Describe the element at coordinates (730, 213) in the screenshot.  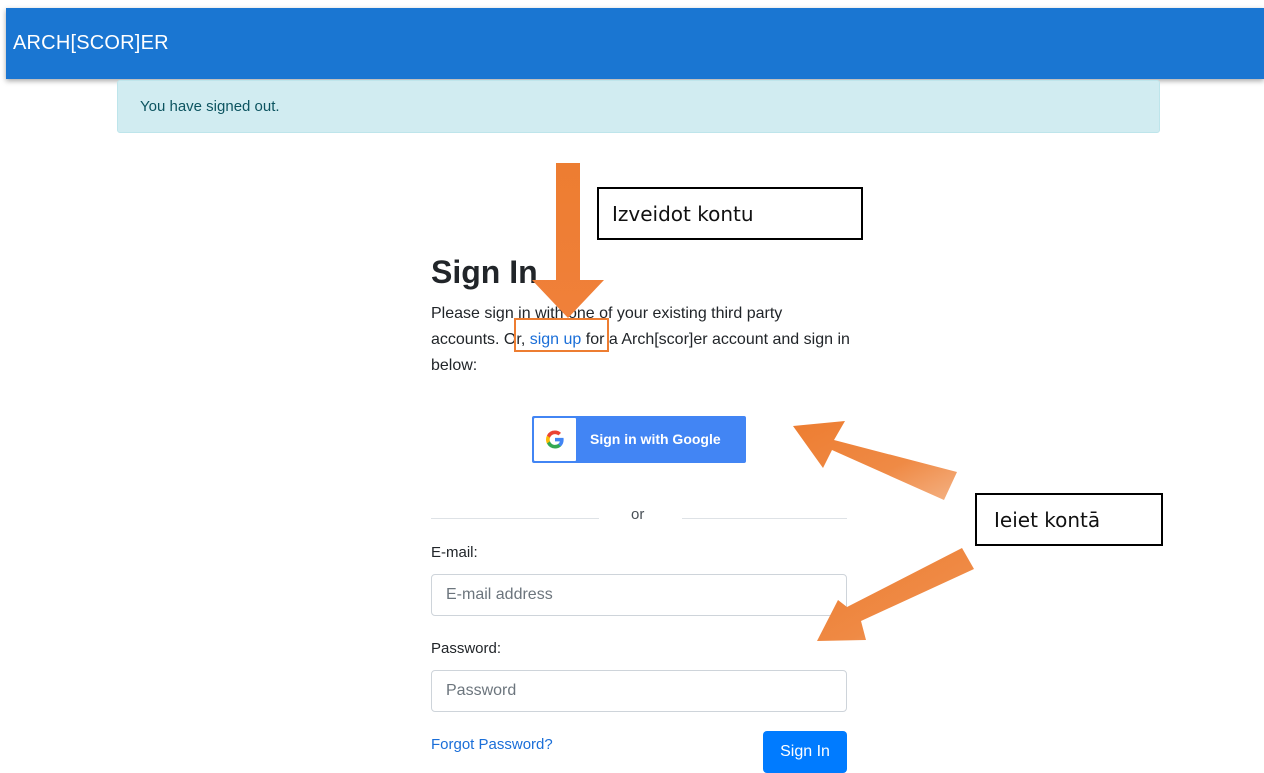
I see `annotation-create-account: Izveidot kontu` at that location.